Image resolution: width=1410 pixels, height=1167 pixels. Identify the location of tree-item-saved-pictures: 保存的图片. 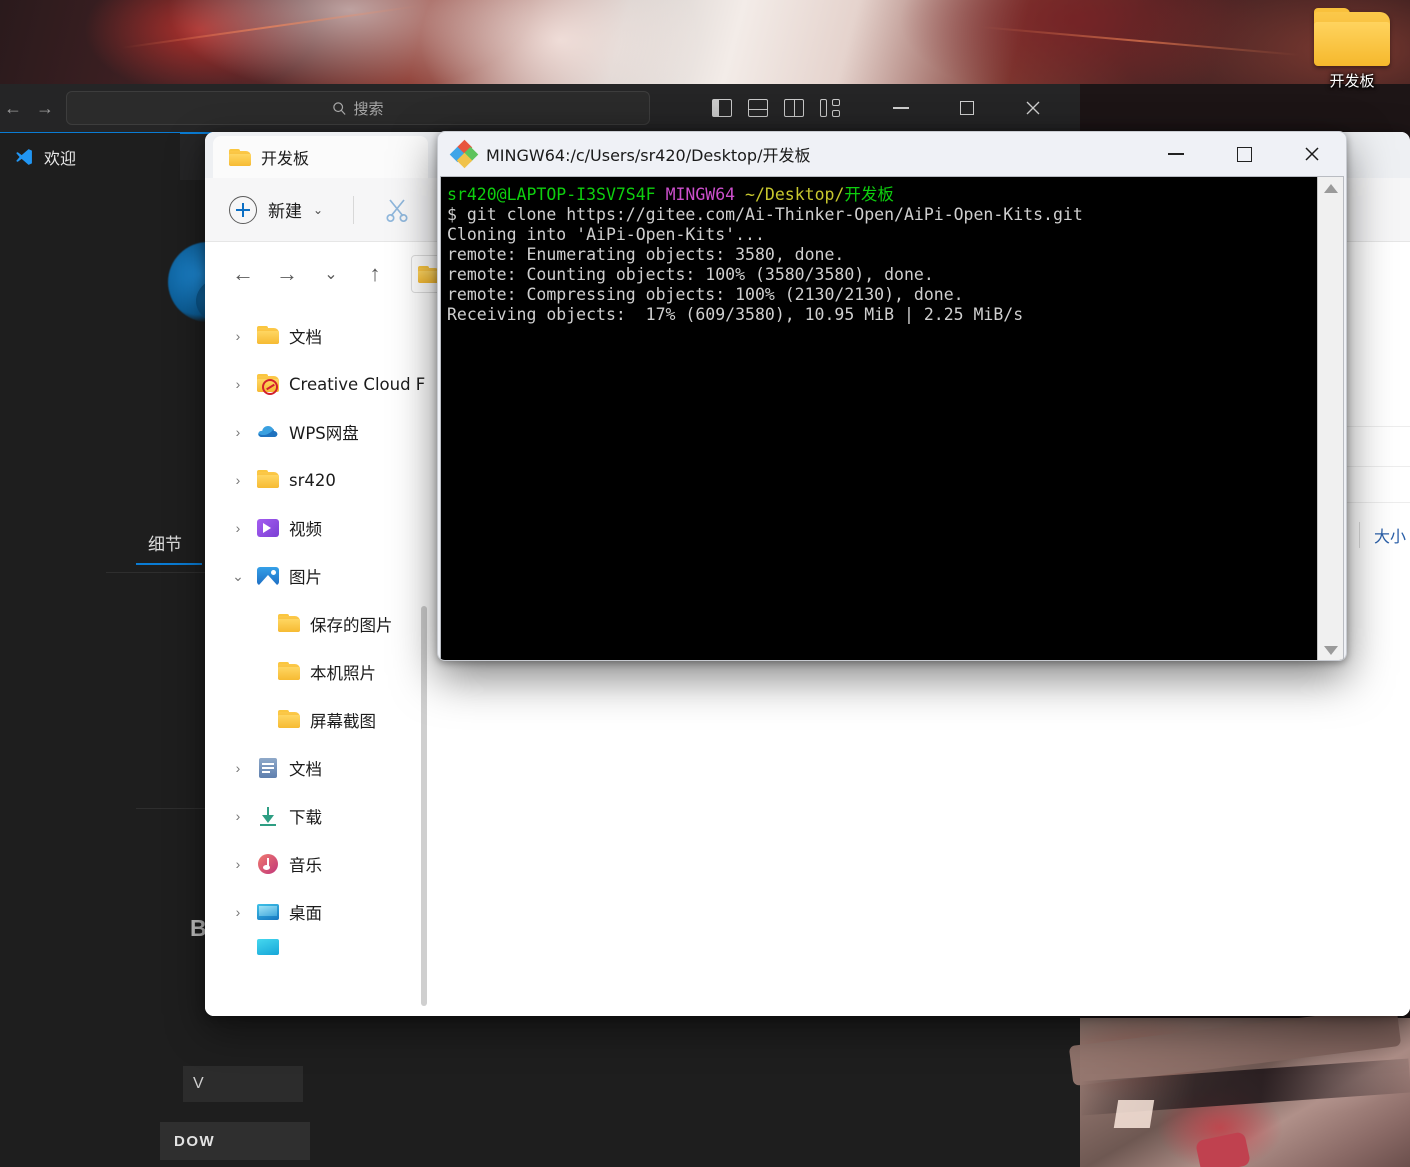
(321, 624).